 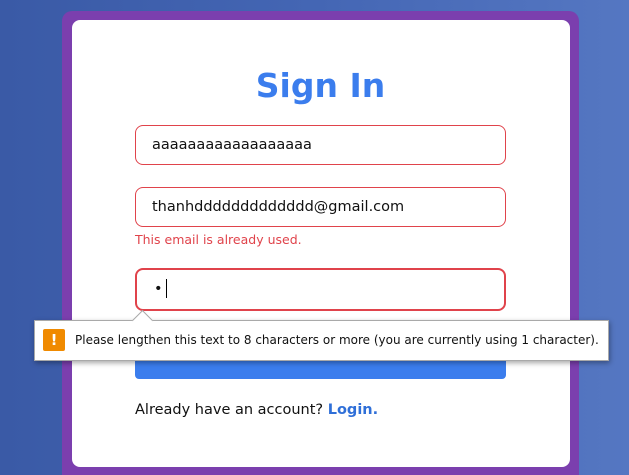 What do you see at coordinates (320, 289) in the screenshot?
I see `password-input: •` at bounding box center [320, 289].